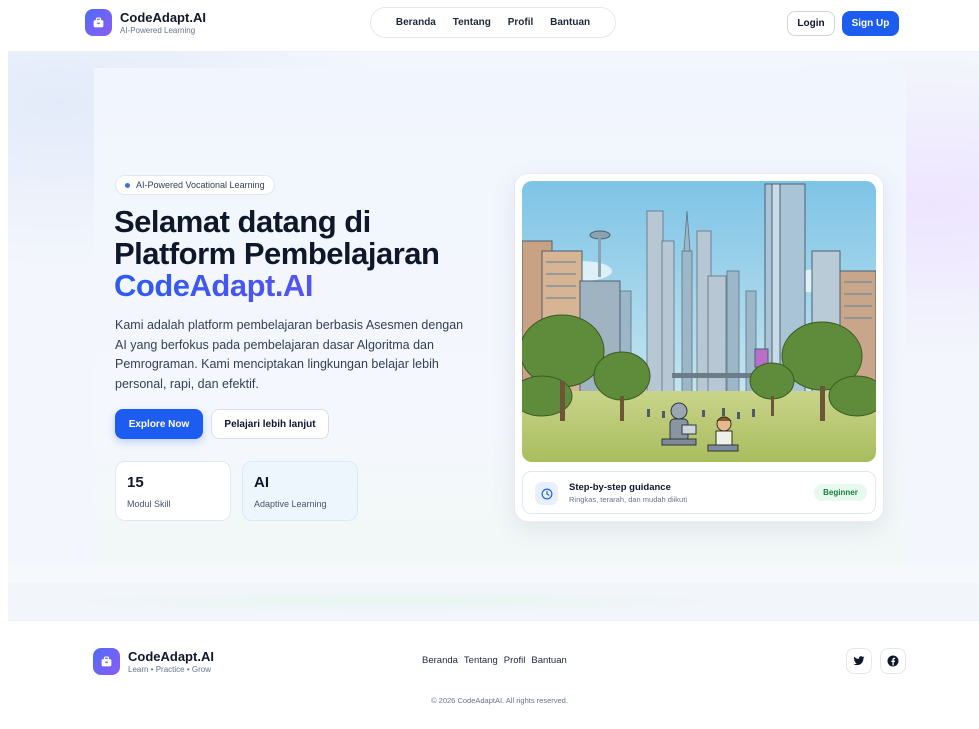  Describe the element at coordinates (173, 491) in the screenshot. I see `stat-card-modules: 15 Modul Skill` at that location.